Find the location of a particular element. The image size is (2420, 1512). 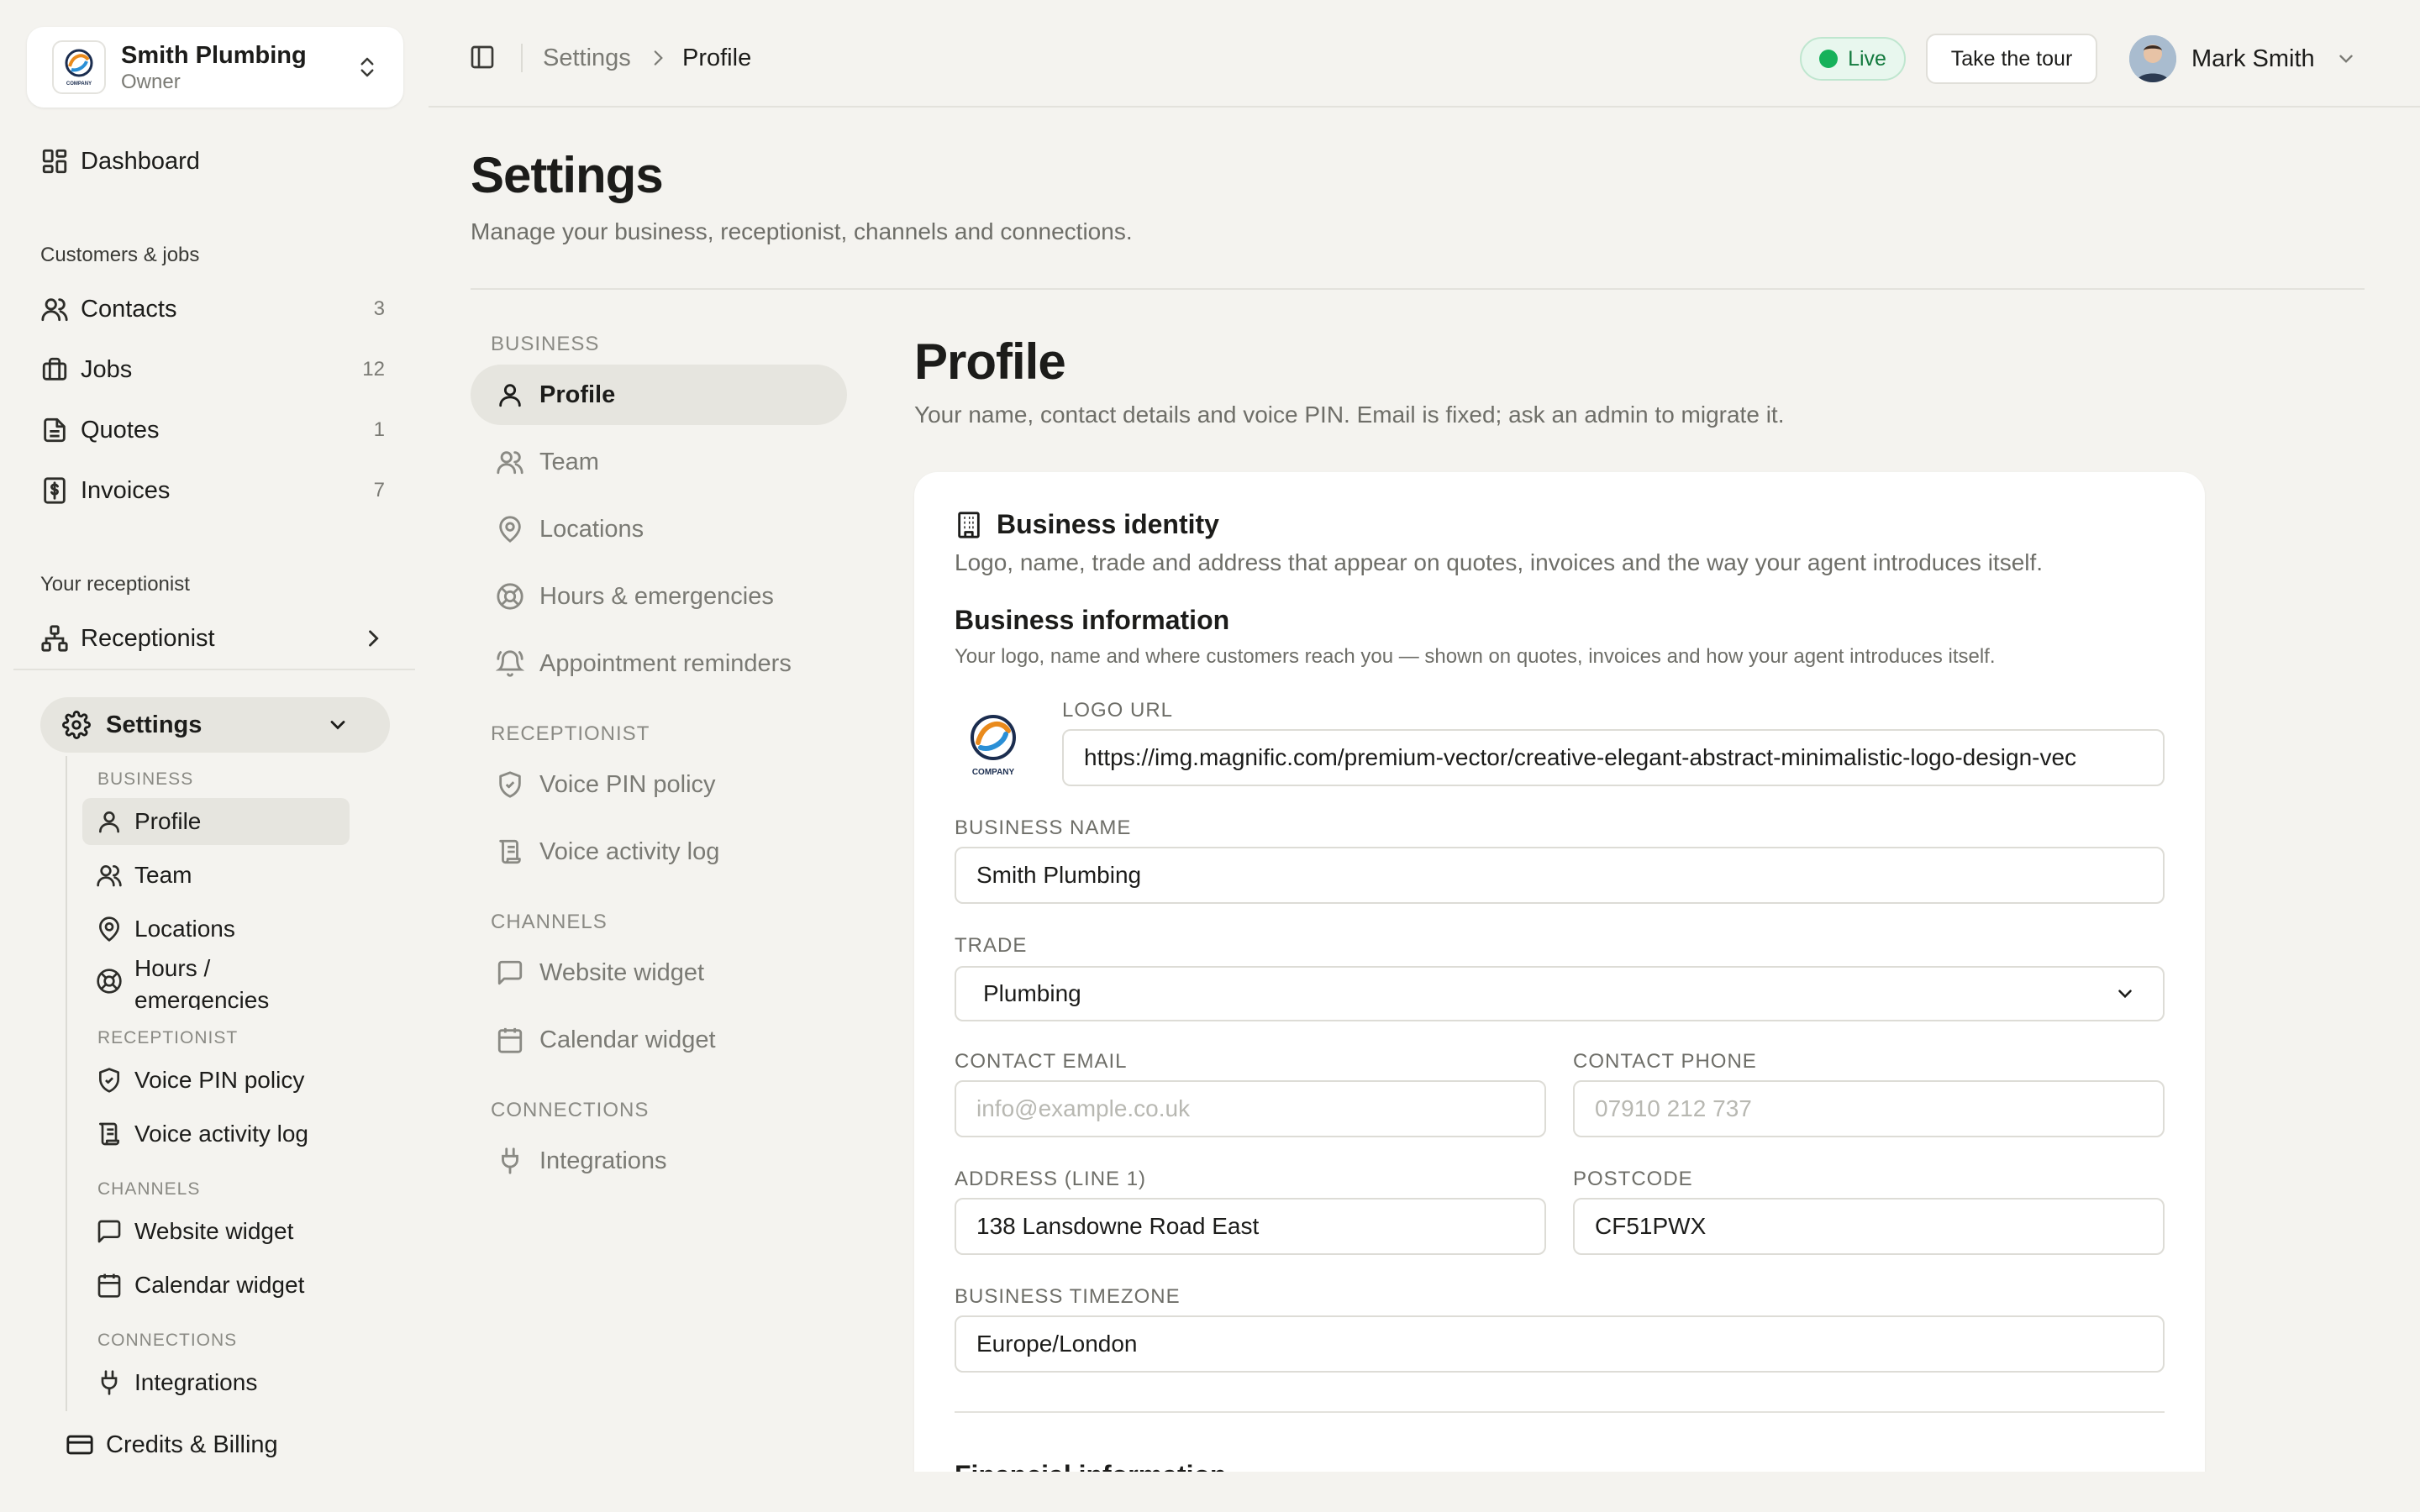

sidebar-sub-integrations: Integrations is located at coordinates (216, 1382).